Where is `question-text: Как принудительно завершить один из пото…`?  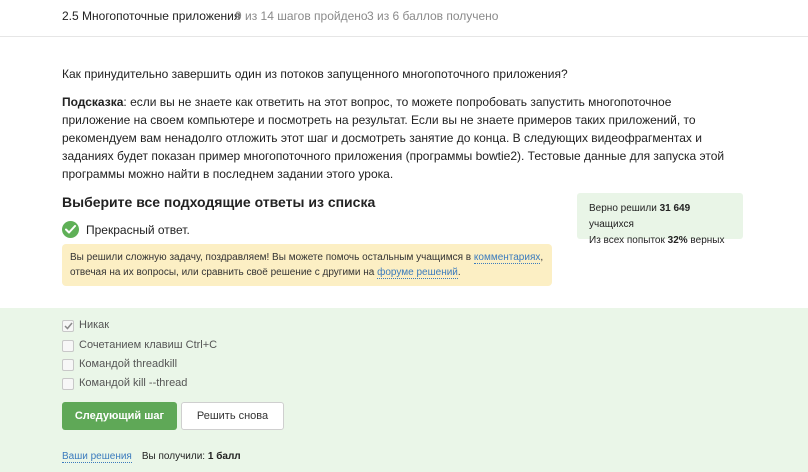
question-text: Как принудительно завершить один из пото… is located at coordinates (315, 74).